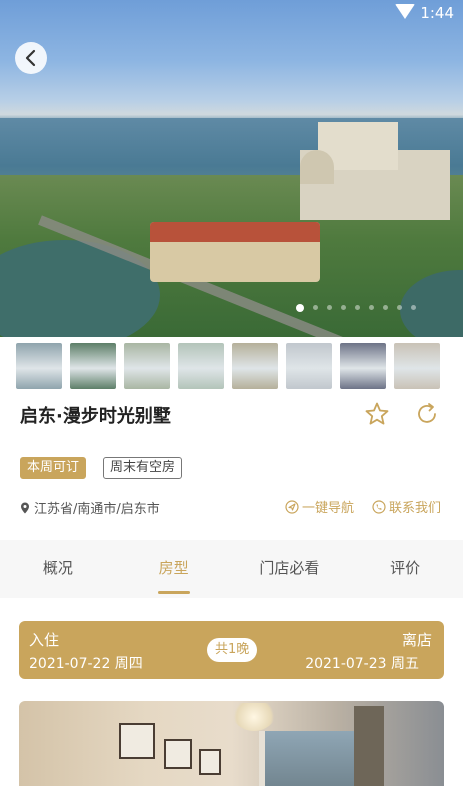  I want to click on navigate-button: 一键导航, so click(319, 506).